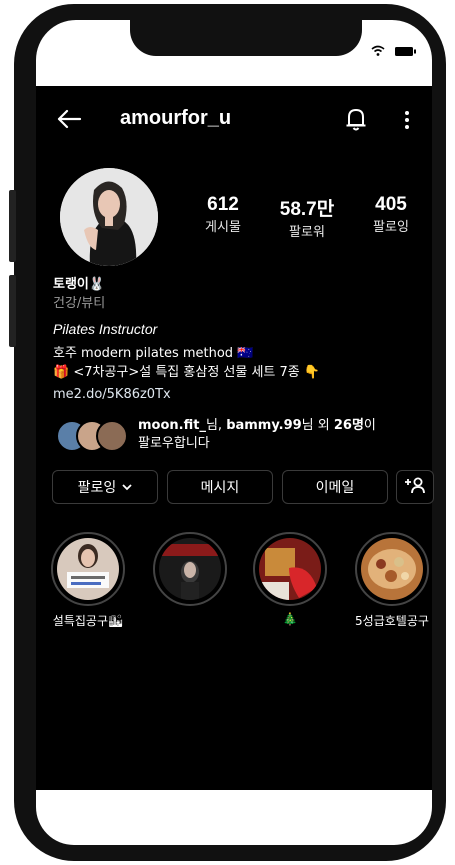 The height and width of the screenshot is (865, 455). What do you see at coordinates (223, 204) in the screenshot?
I see `stat-posts-count: 612` at bounding box center [223, 204].